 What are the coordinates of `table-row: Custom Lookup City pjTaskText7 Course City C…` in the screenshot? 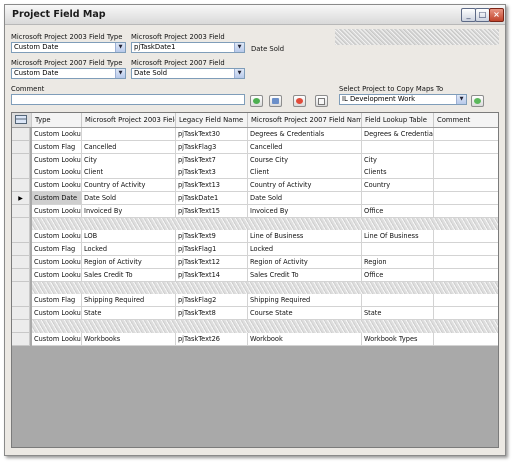 It's located at (255, 160).